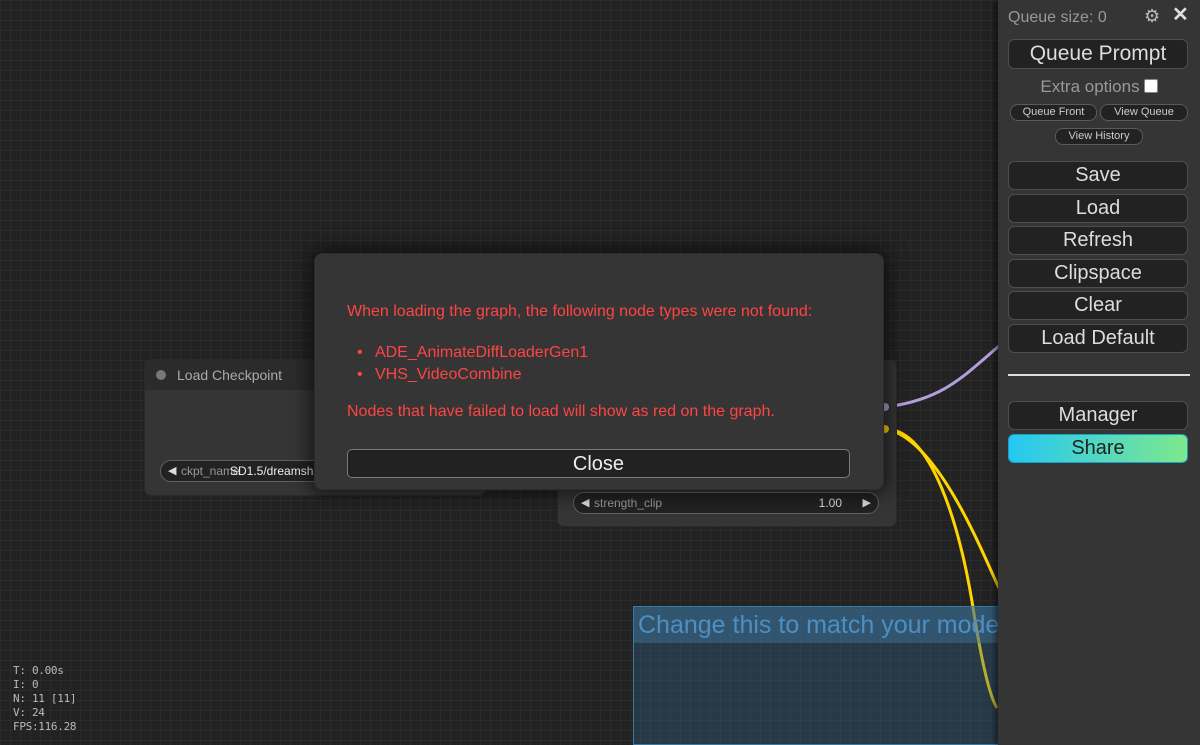  Describe the element at coordinates (1098, 175) in the screenshot. I see `save-button: Save` at that location.